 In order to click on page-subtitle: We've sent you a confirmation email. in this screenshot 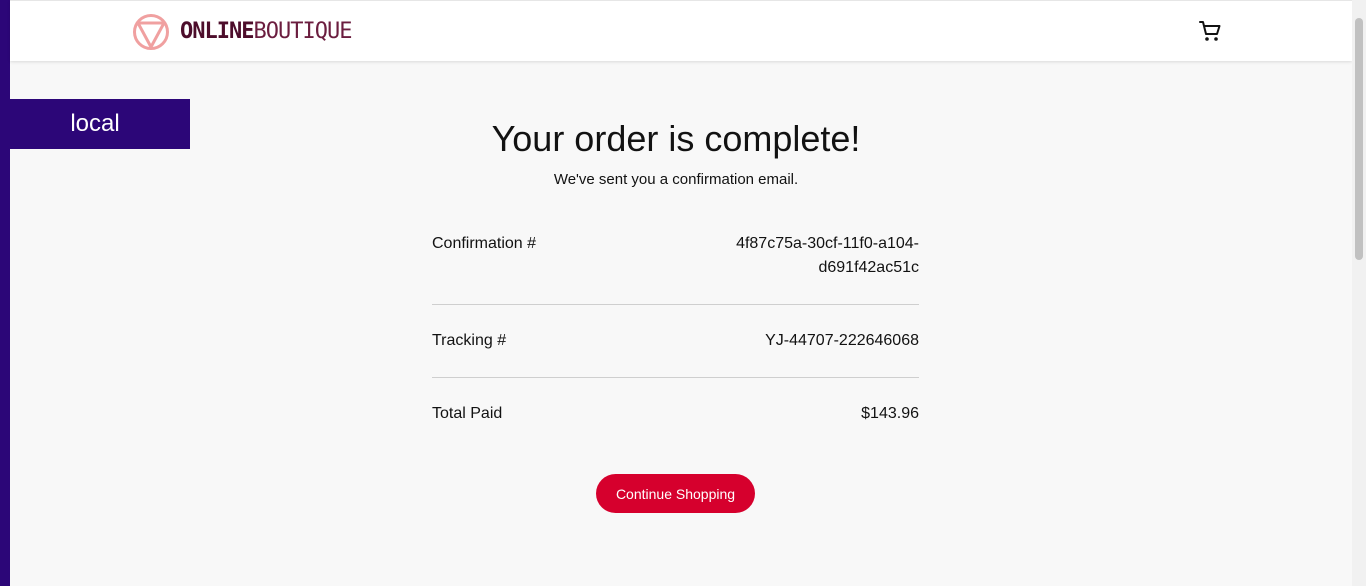, I will do `click(676, 179)`.